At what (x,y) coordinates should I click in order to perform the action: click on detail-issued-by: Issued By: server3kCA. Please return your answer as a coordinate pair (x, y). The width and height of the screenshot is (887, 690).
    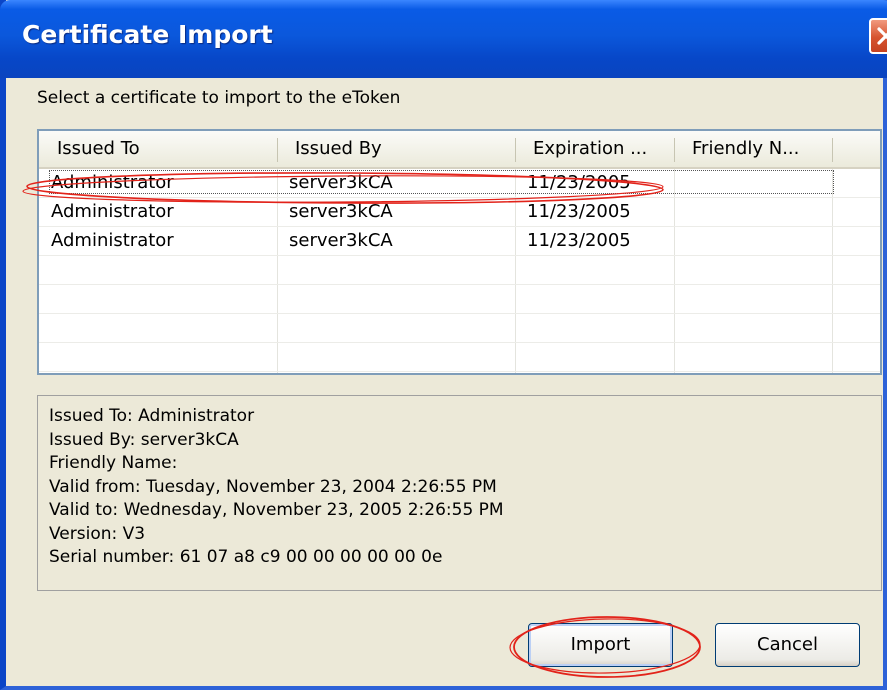
    Looking at the image, I should click on (144, 439).